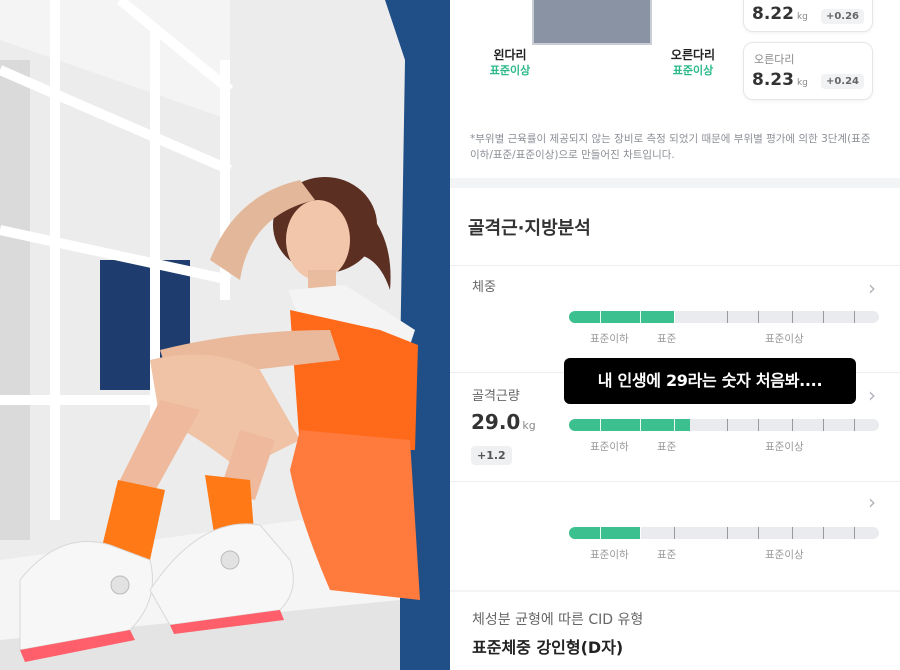  Describe the element at coordinates (842, 81) in the screenshot. I see `mini-card-delta: +0.24` at that location.